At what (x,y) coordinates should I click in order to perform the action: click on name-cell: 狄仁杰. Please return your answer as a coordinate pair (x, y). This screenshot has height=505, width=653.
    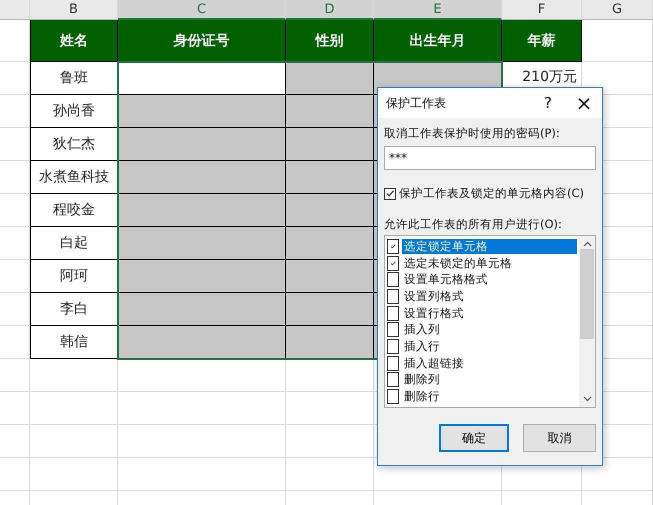
    Looking at the image, I should click on (74, 144).